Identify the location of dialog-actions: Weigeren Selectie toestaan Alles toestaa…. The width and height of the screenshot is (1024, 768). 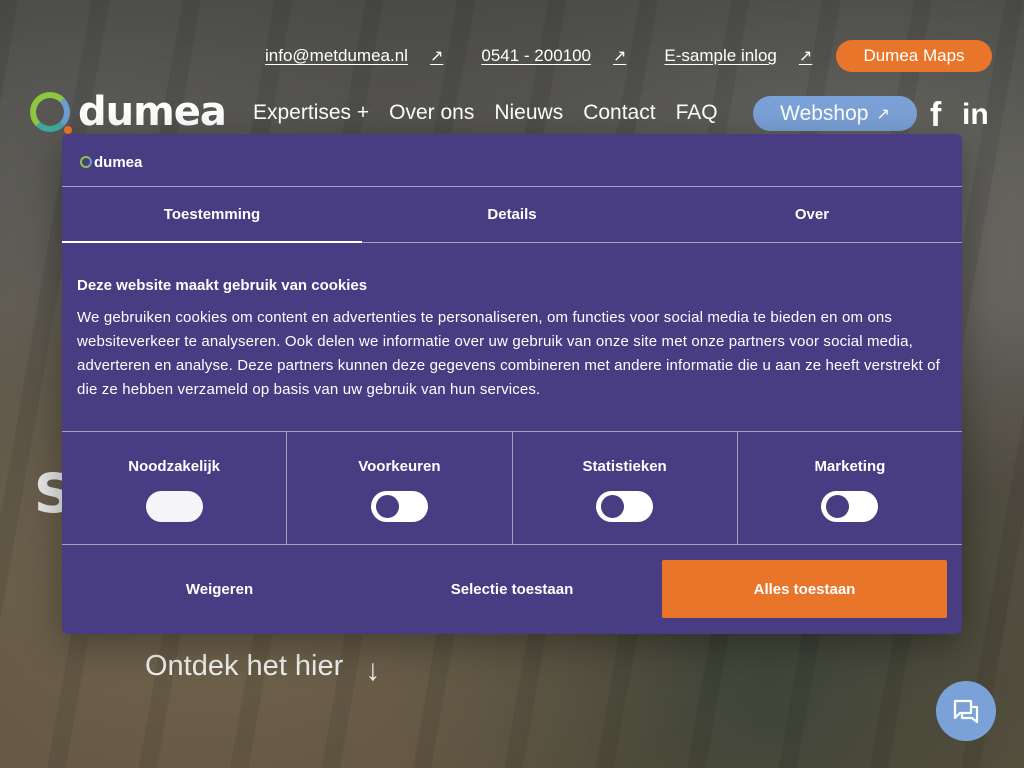
(512, 589).